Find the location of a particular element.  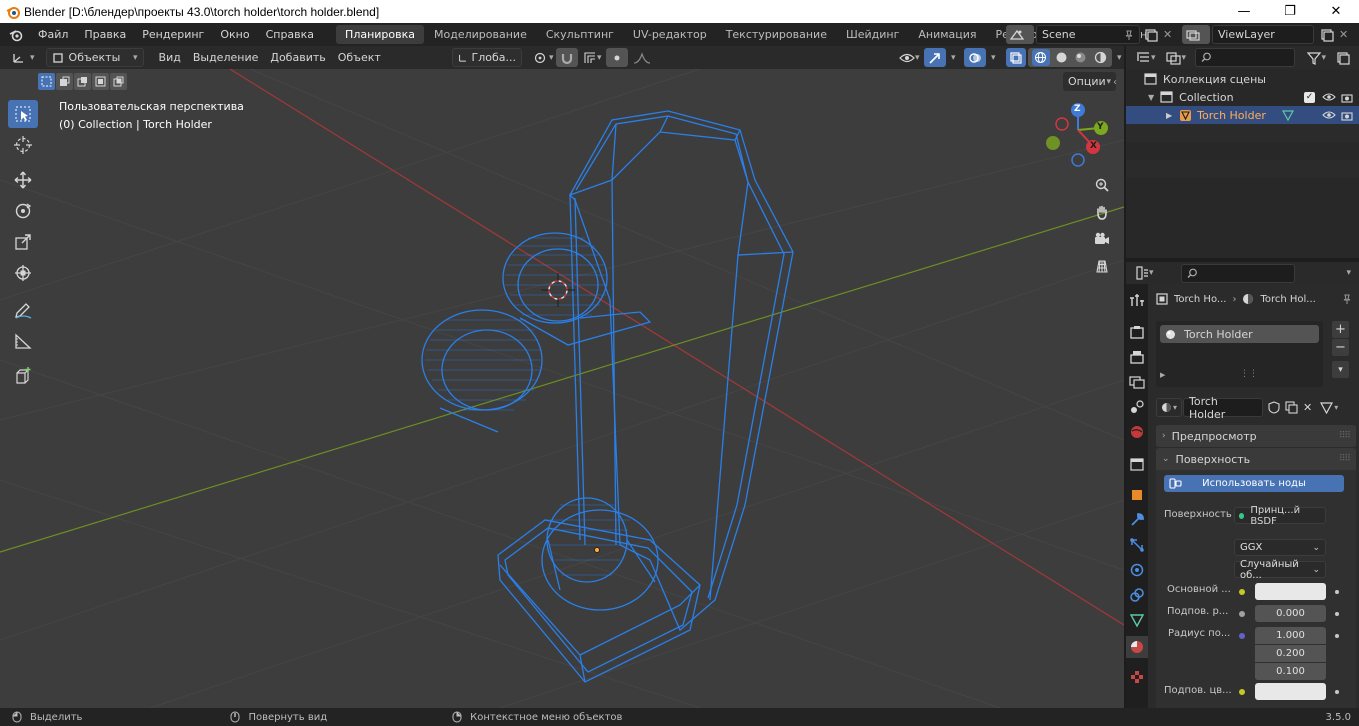

menu-window: Окно is located at coordinates (234, 34).